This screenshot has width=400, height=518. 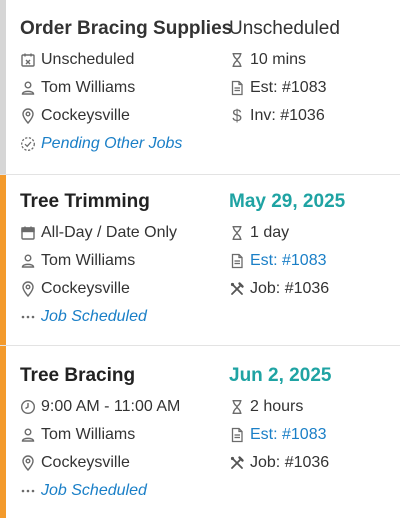 What do you see at coordinates (111, 406) in the screenshot?
I see `schedule-text: 9:00 AM - 11:00 AM` at bounding box center [111, 406].